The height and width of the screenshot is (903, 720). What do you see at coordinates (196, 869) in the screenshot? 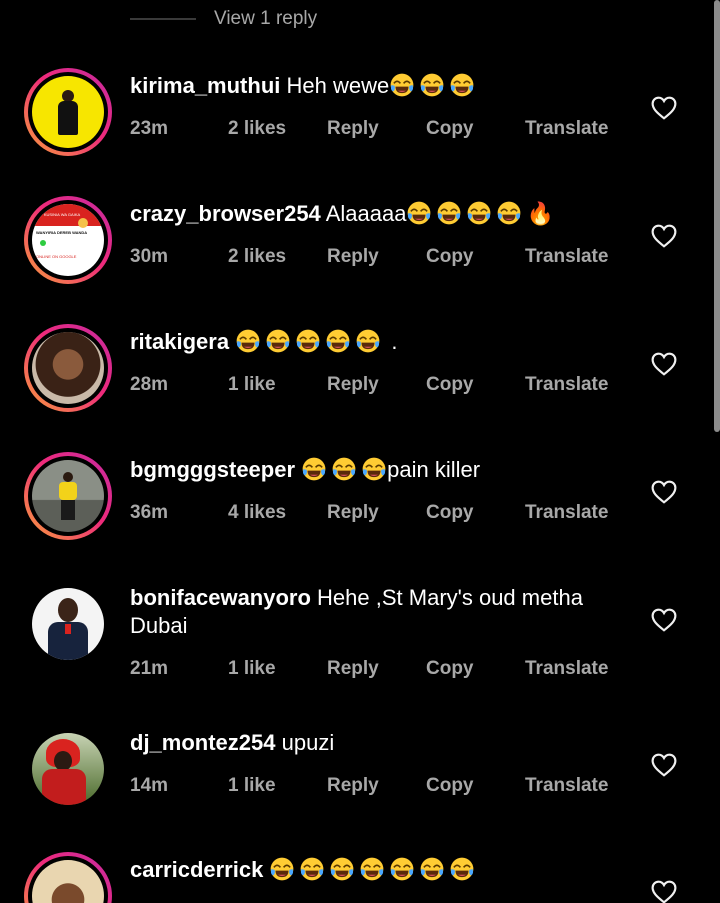
I see `comment-username: carricderrick` at bounding box center [196, 869].